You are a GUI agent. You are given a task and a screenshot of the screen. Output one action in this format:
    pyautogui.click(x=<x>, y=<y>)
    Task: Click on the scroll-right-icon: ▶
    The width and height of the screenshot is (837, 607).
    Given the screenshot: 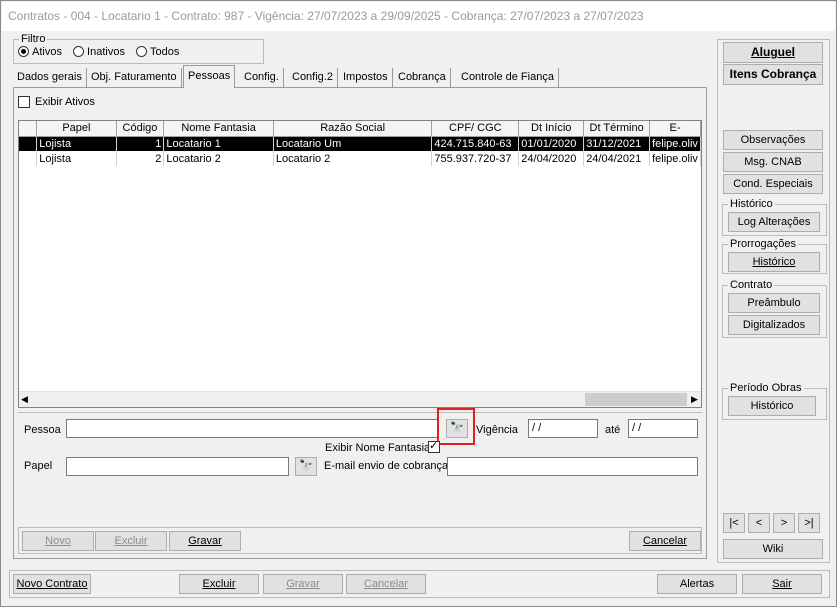 What is the action you would take?
    pyautogui.click(x=694, y=399)
    